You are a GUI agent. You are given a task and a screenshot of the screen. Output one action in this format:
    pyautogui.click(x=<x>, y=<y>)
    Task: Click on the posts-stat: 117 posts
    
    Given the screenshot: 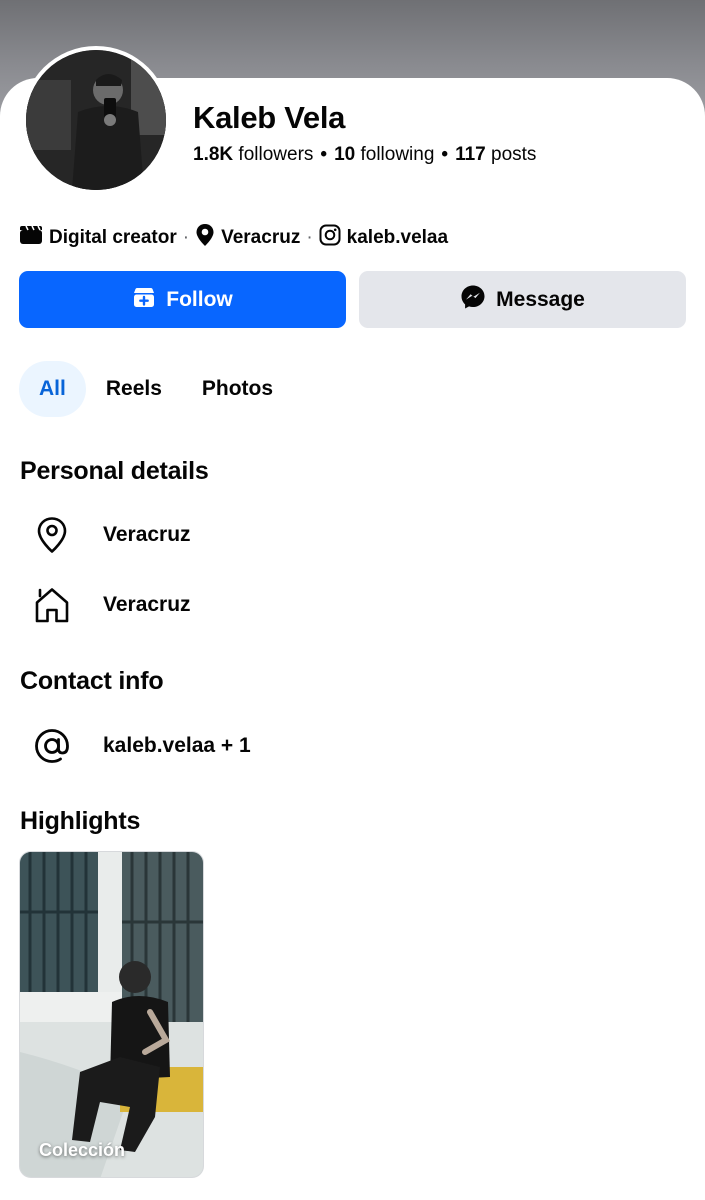 What is the action you would take?
    pyautogui.click(x=495, y=154)
    